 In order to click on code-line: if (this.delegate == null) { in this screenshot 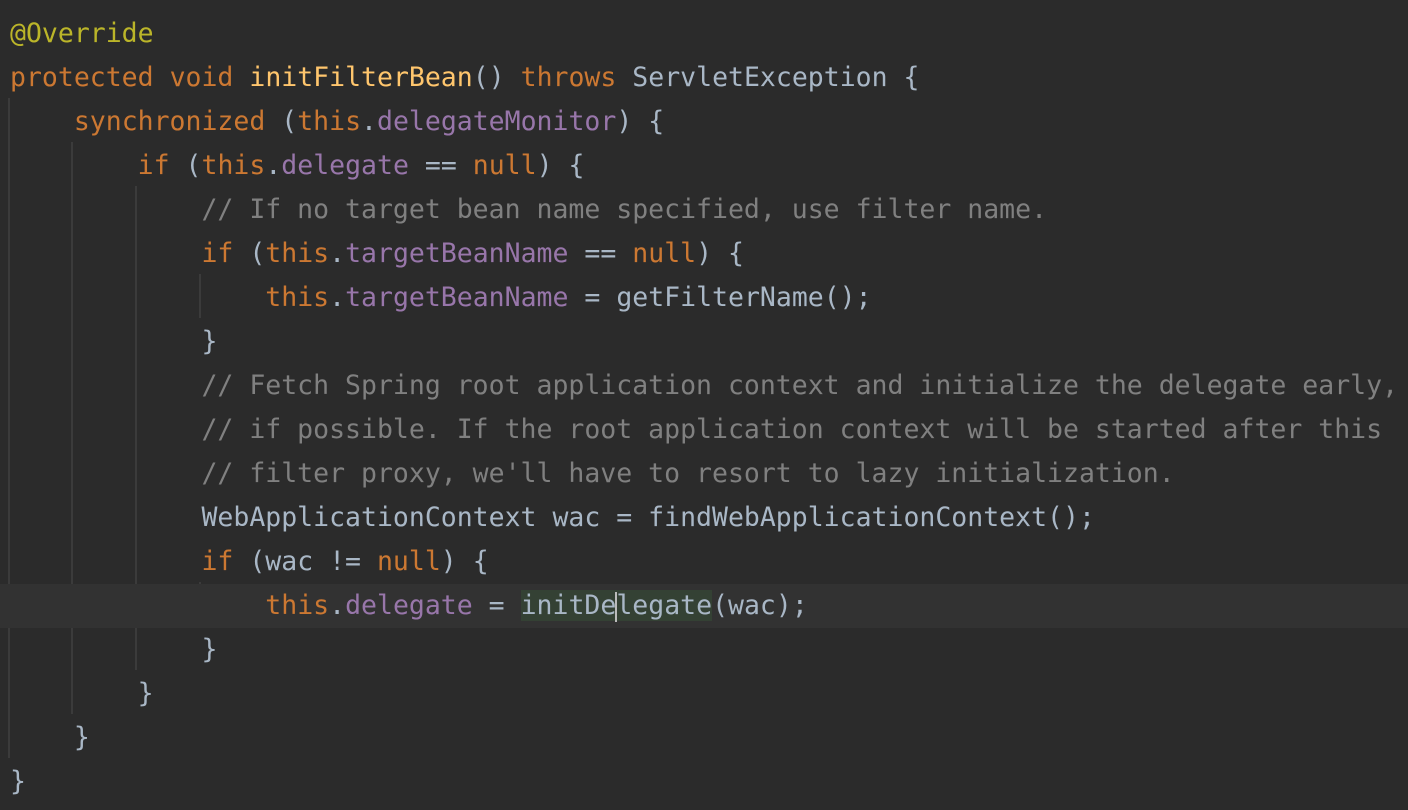, I will do `click(704, 166)`.